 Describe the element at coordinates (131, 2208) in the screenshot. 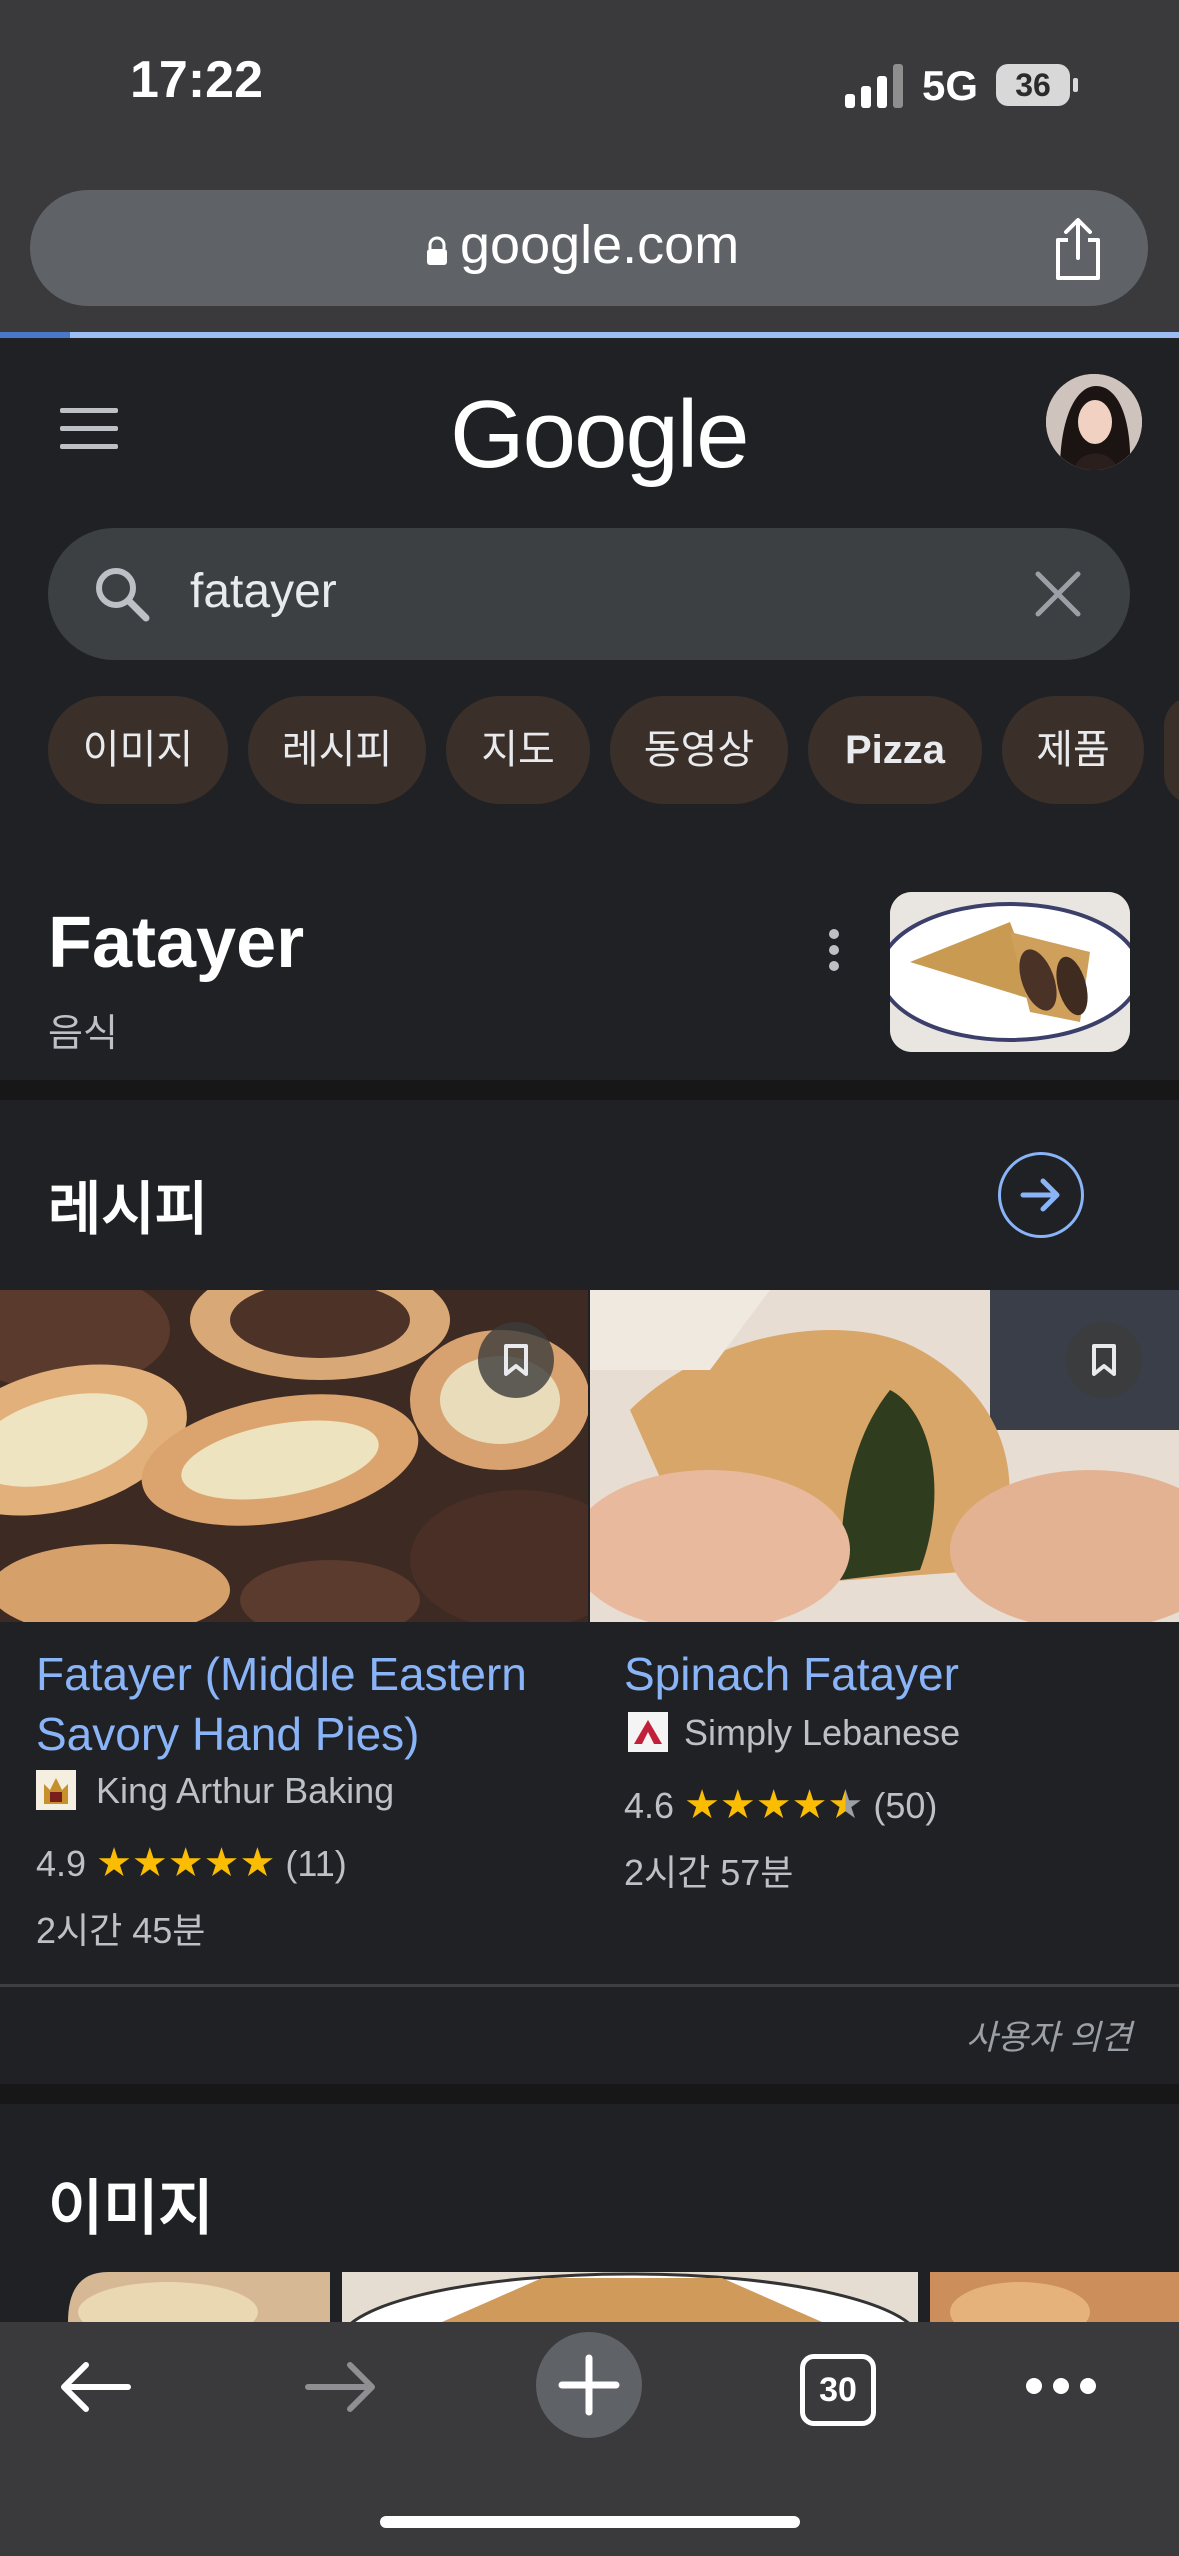

I see `images-section-title: 이미지` at that location.